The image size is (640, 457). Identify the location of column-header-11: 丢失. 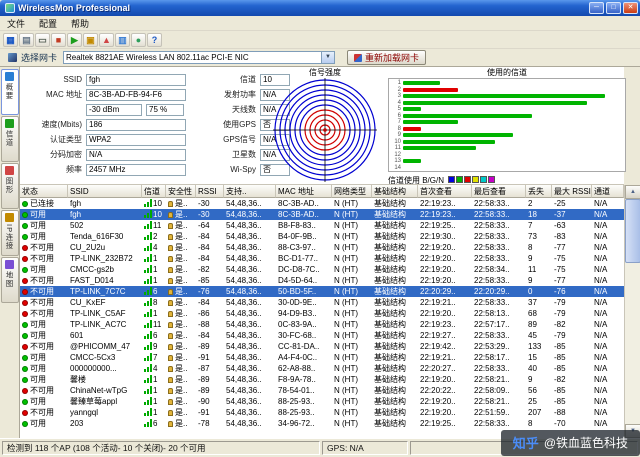
(539, 191).